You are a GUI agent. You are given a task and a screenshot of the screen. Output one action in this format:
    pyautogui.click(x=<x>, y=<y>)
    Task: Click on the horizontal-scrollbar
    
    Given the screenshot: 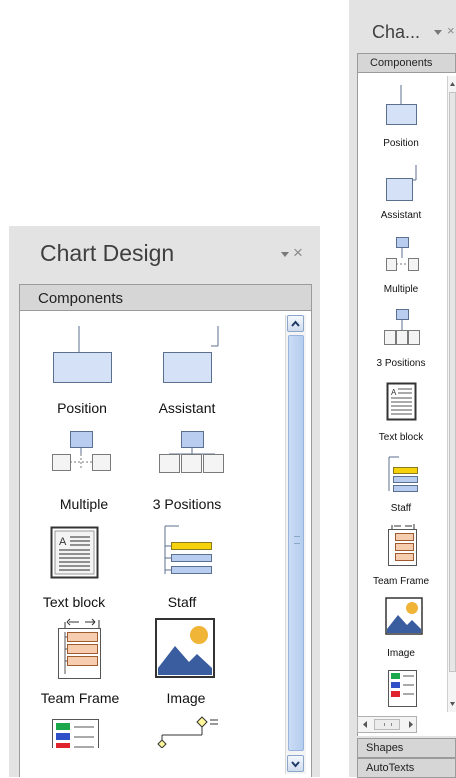 What is the action you would take?
    pyautogui.click(x=387, y=724)
    